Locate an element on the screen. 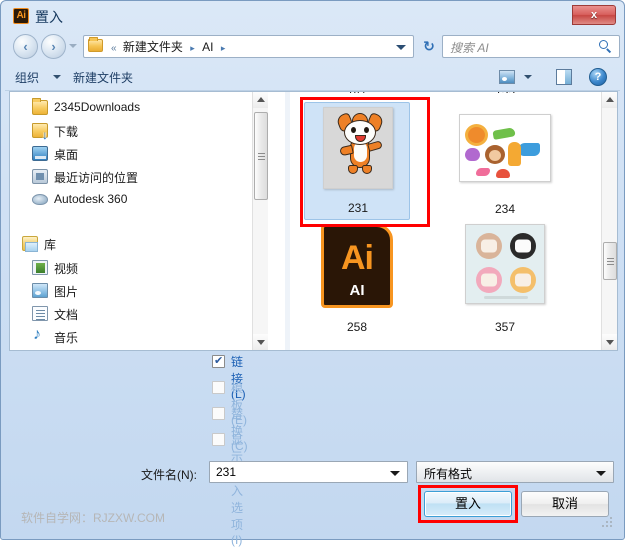  sidebar-item-downloads: 下载 is located at coordinates (139, 131).